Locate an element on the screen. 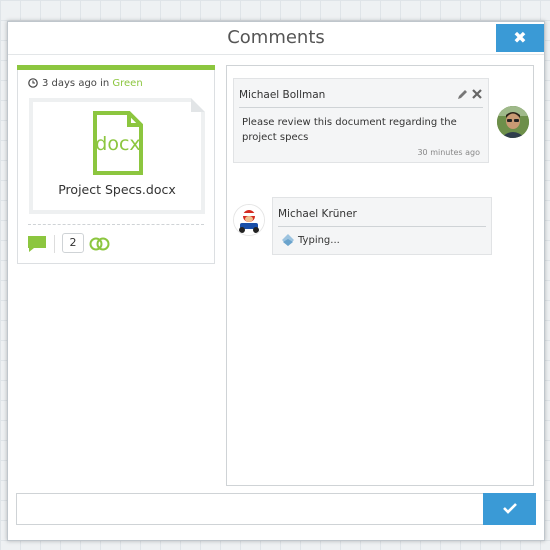 The height and width of the screenshot is (550, 550). comment-author: Michael Krüner is located at coordinates (317, 214).